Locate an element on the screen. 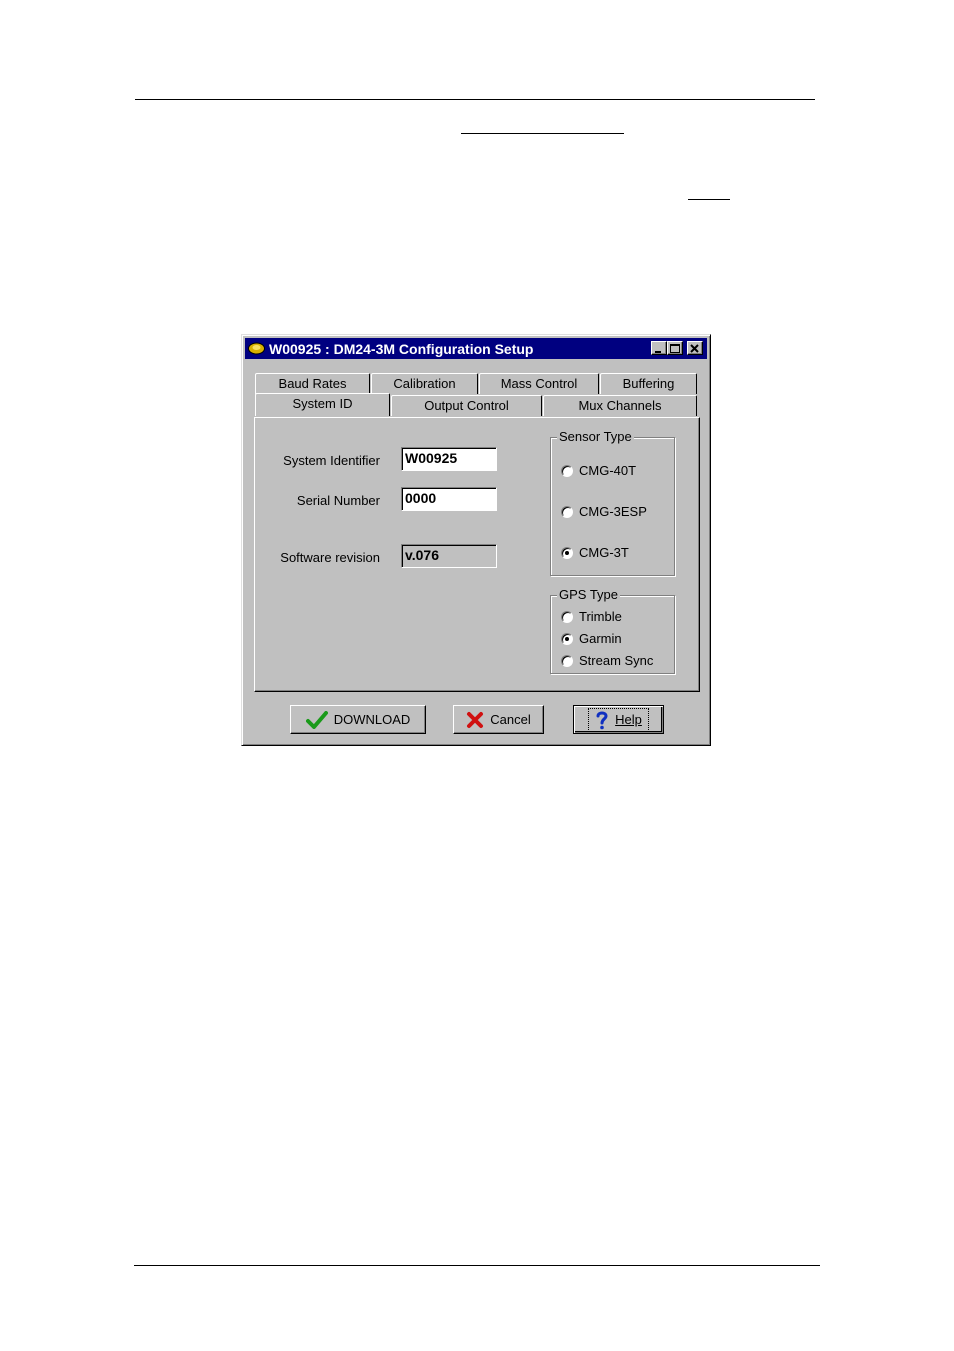 The image size is (954, 1351). gps-option-stream-sync: Stream Sync is located at coordinates (607, 660).